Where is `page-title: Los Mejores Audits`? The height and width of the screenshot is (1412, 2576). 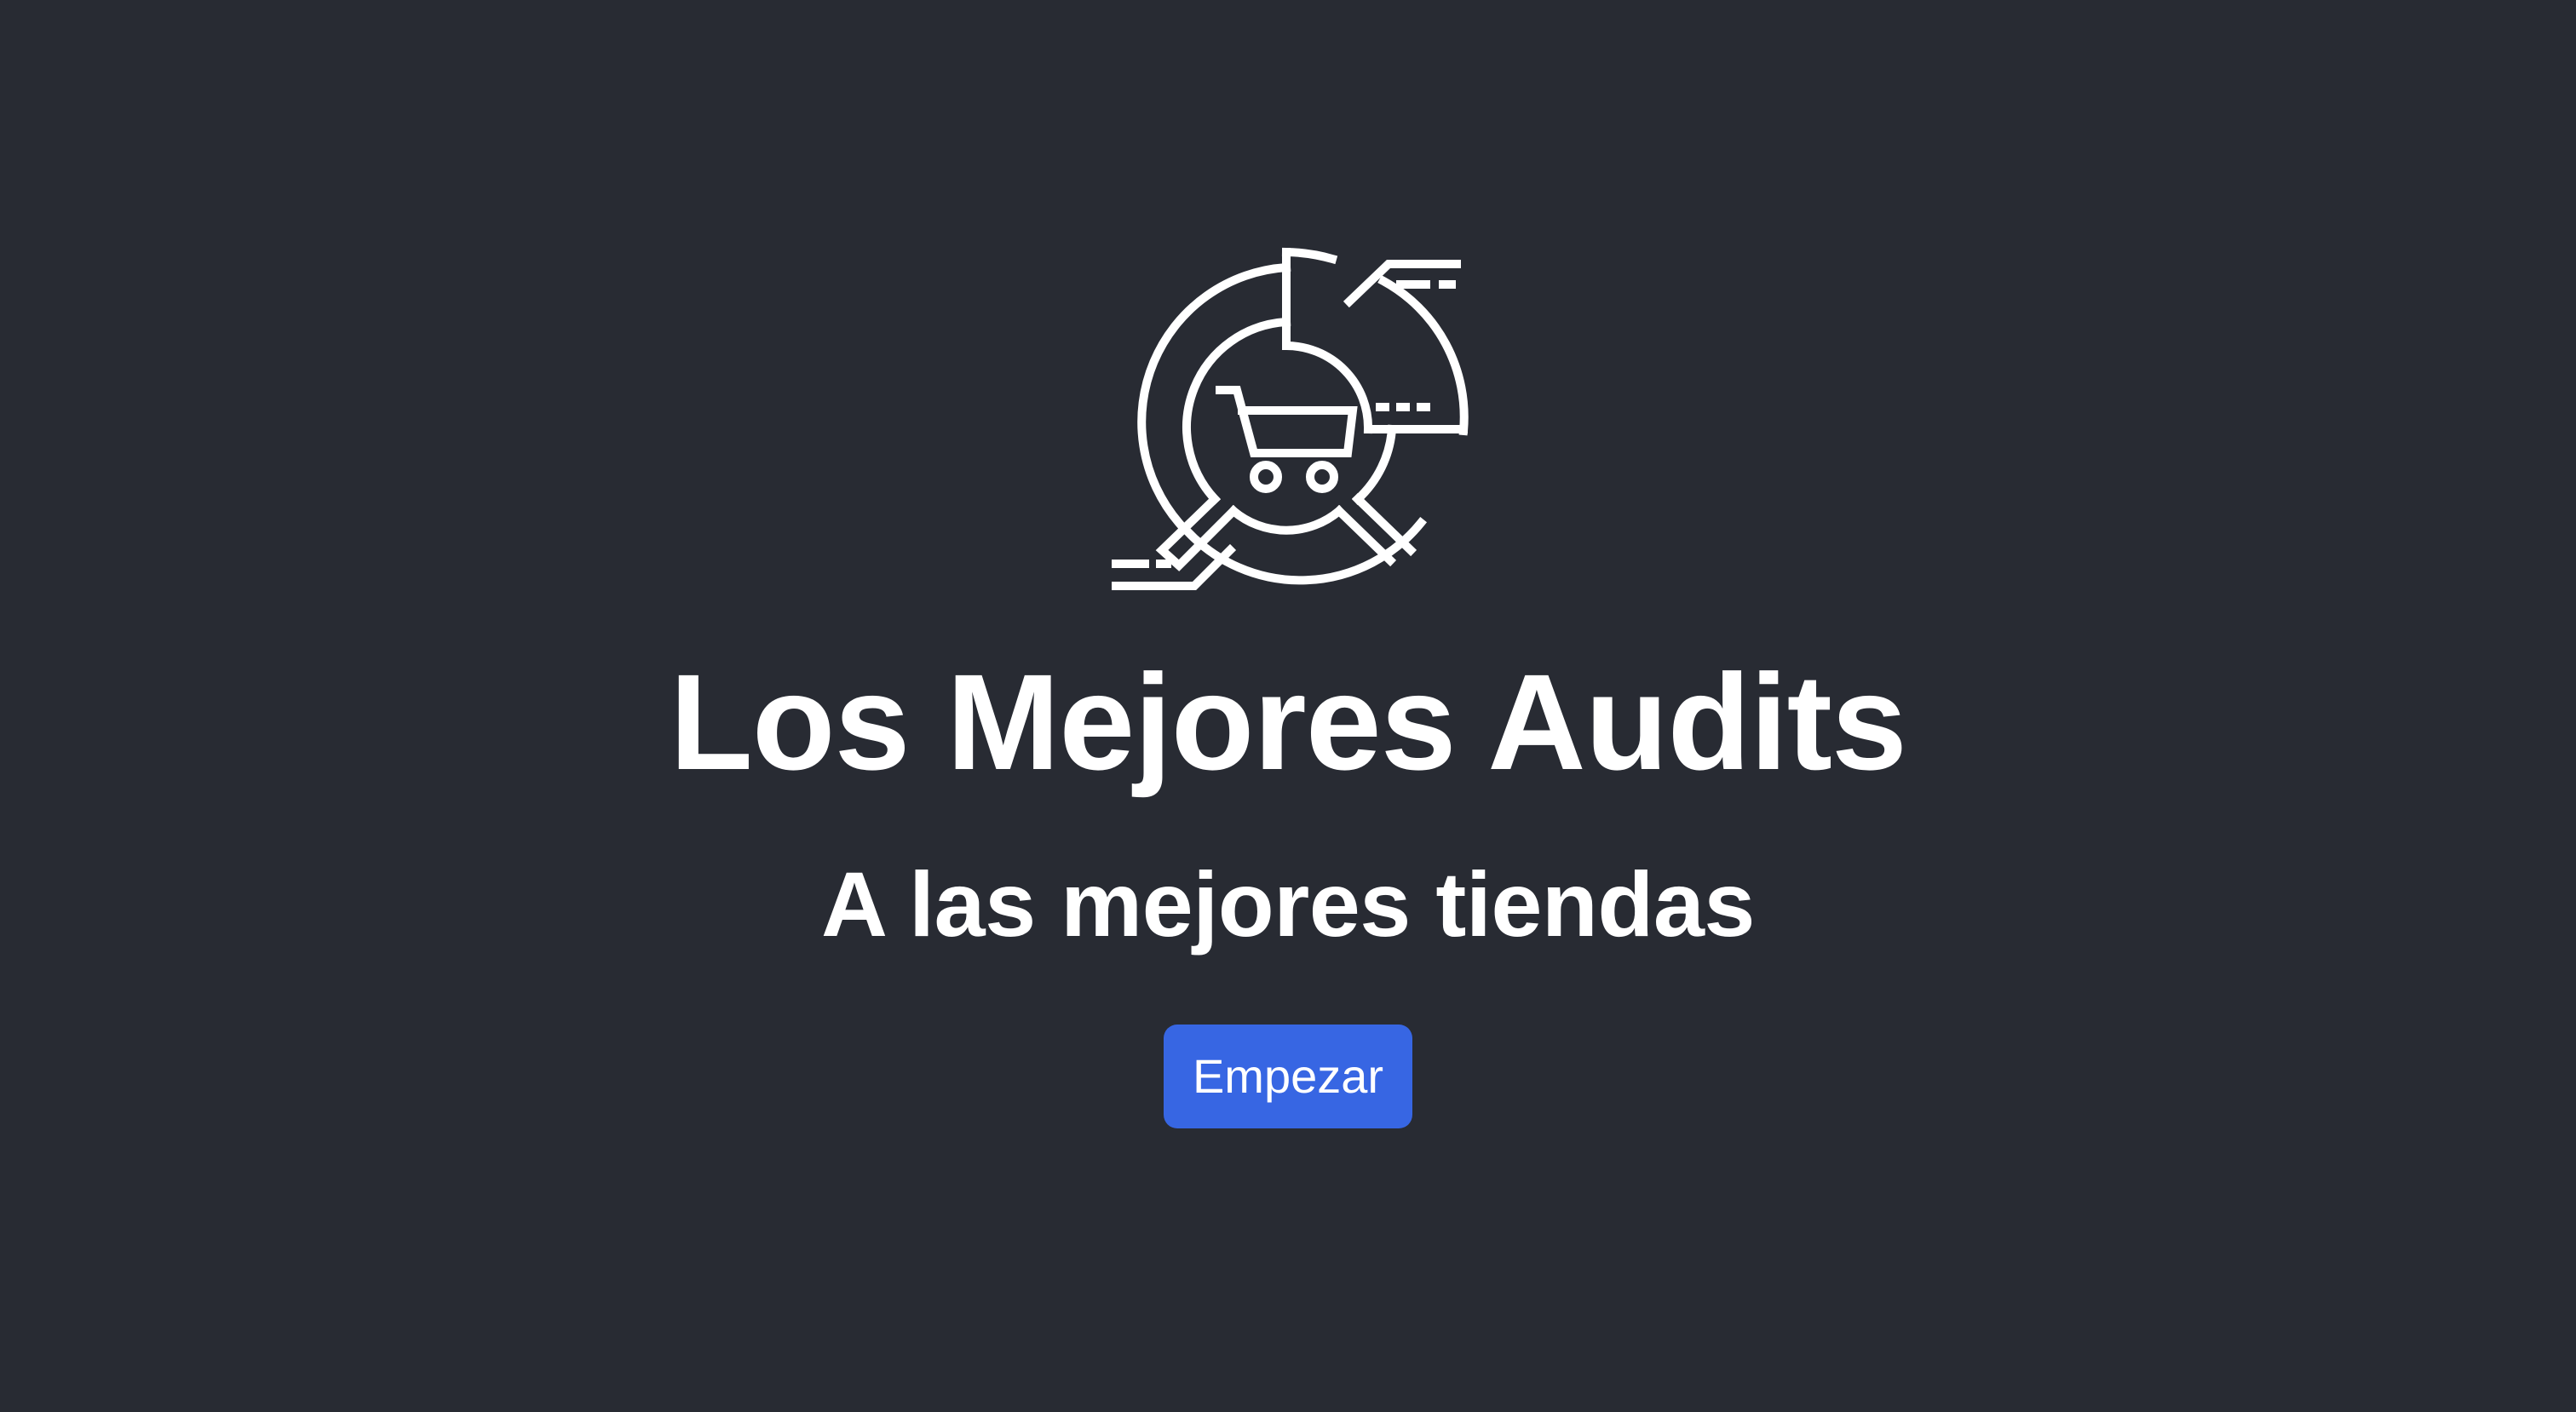 page-title: Los Mejores Audits is located at coordinates (1288, 722).